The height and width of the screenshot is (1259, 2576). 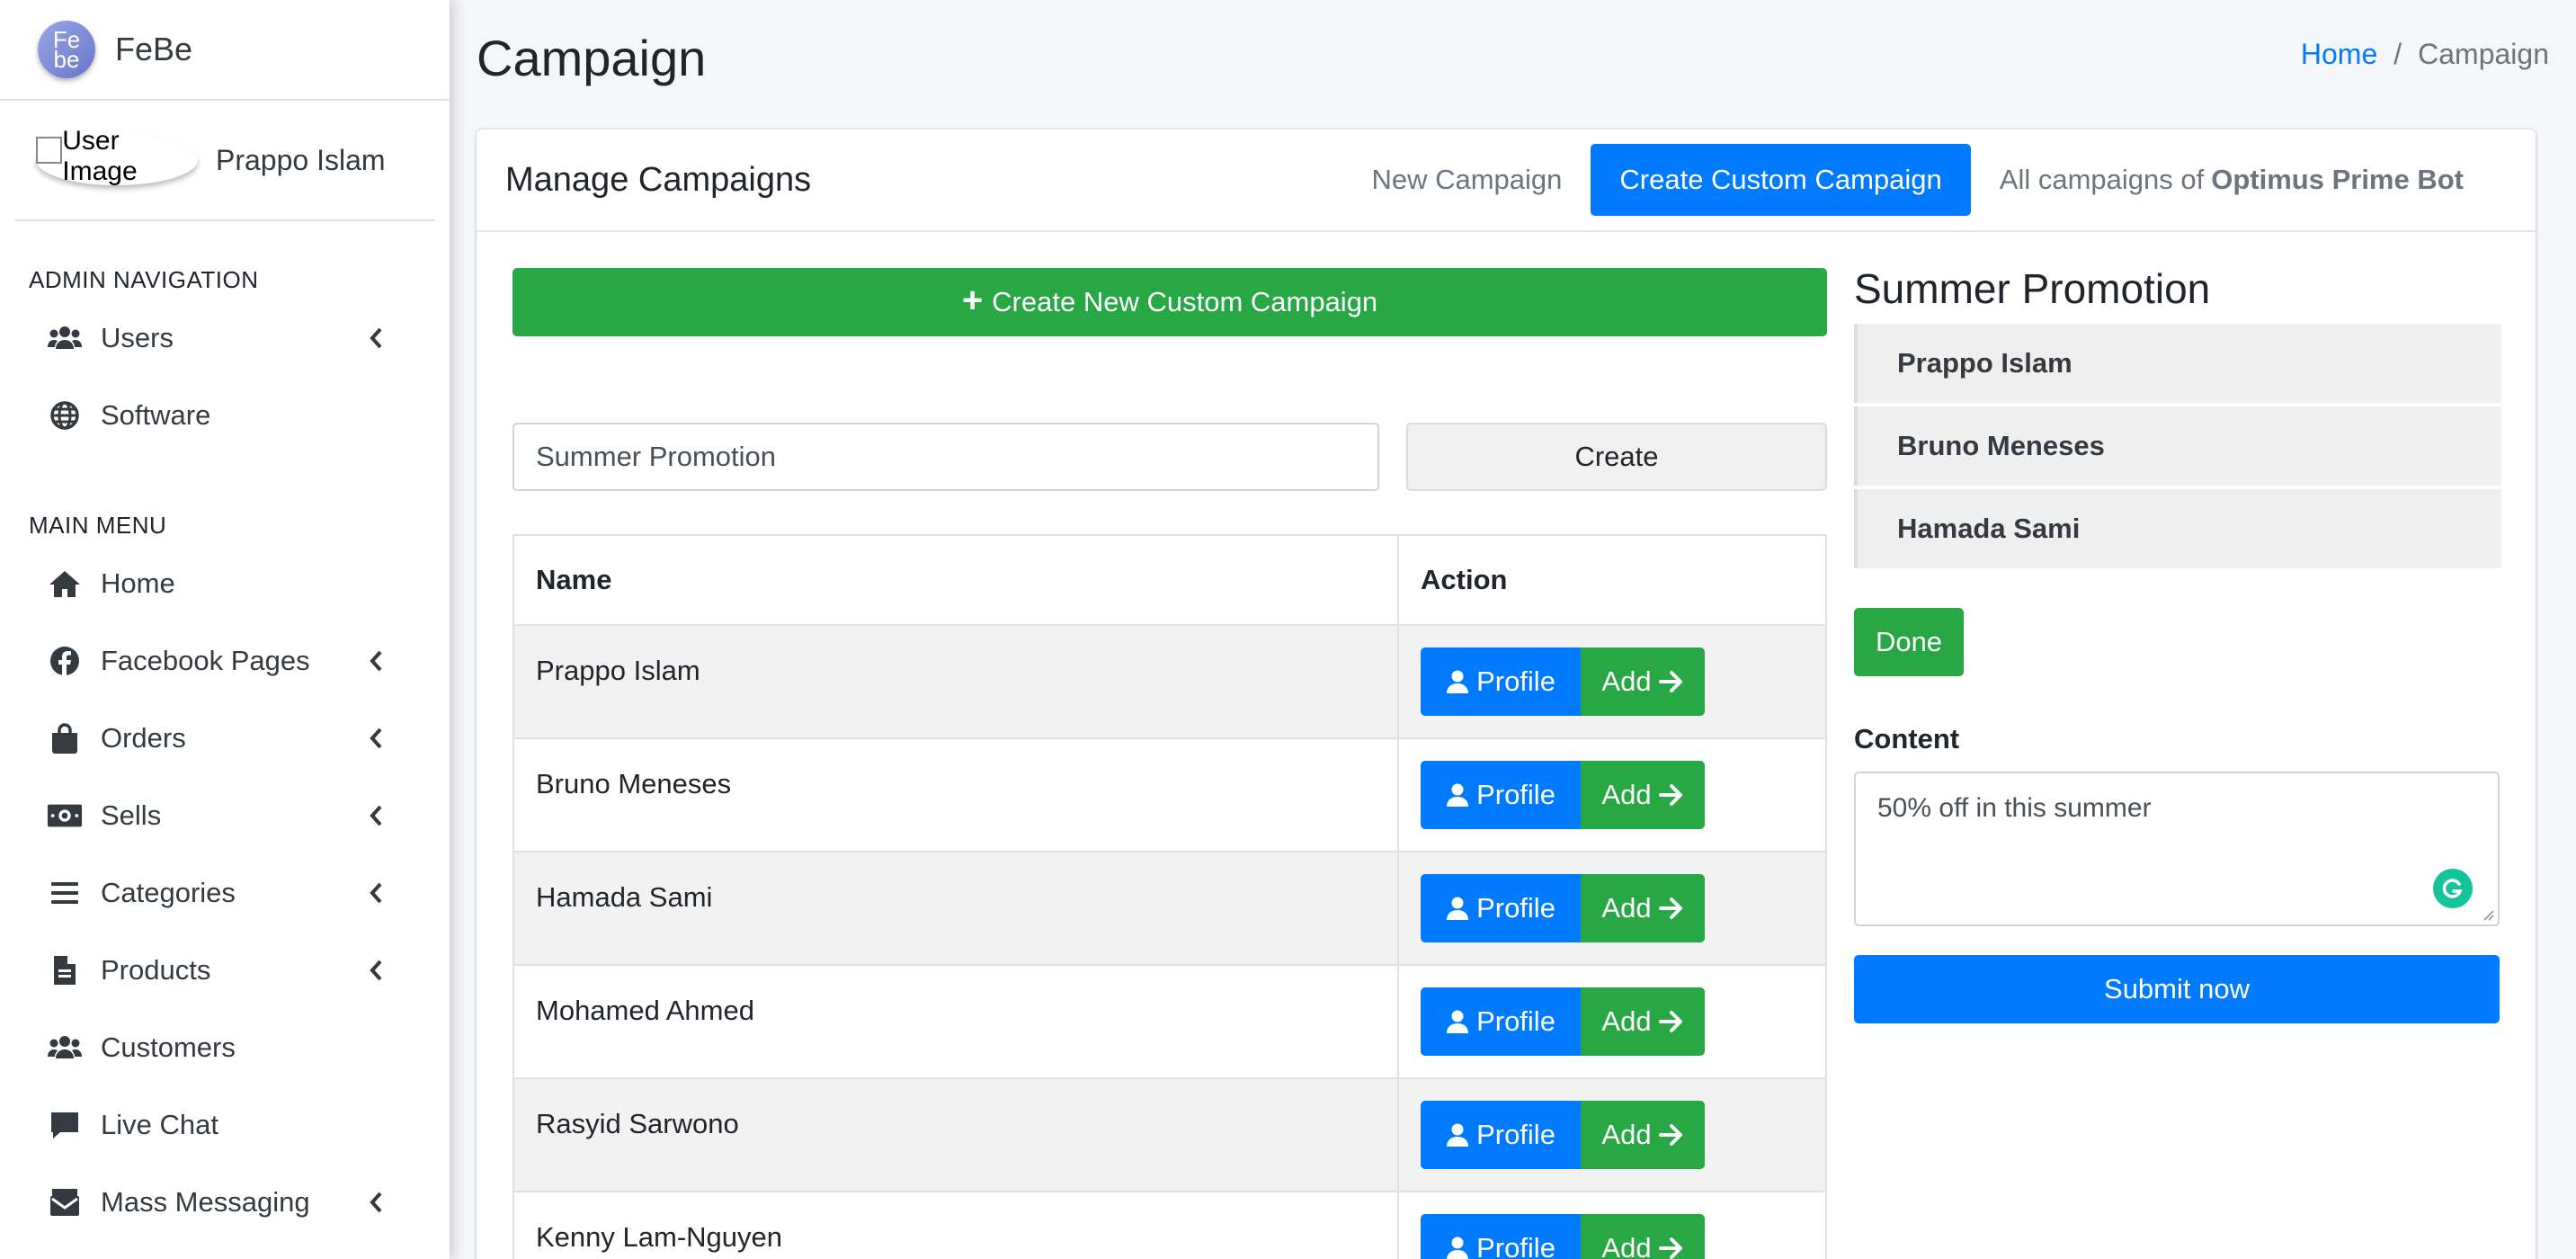 I want to click on create-button: Create, so click(x=1617, y=457).